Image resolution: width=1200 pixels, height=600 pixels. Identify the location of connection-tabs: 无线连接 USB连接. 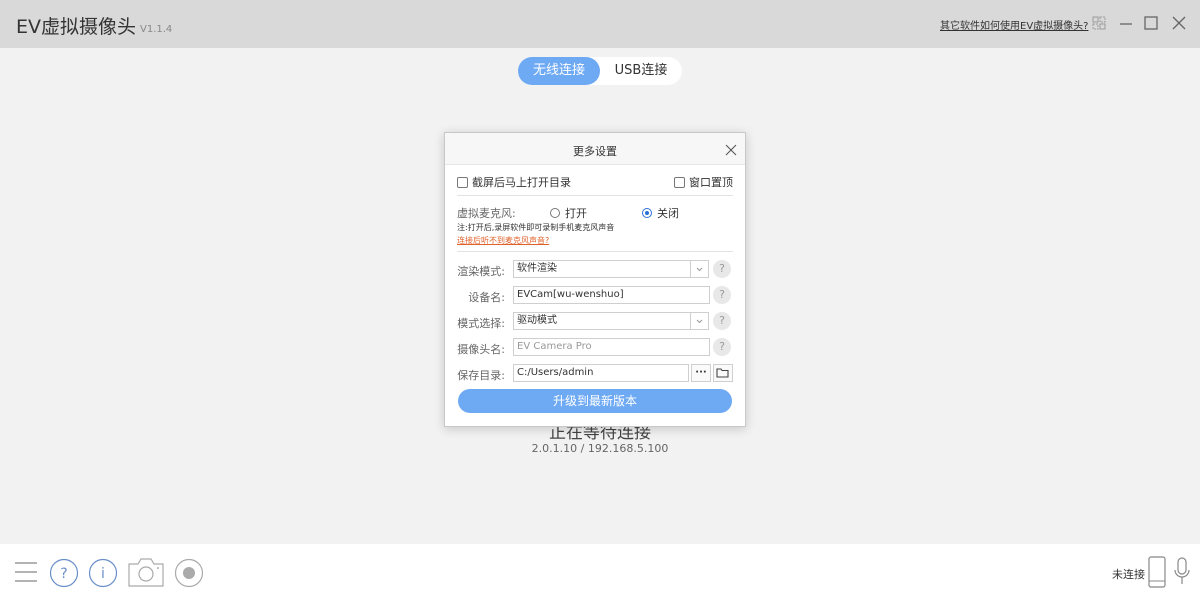
(600, 71).